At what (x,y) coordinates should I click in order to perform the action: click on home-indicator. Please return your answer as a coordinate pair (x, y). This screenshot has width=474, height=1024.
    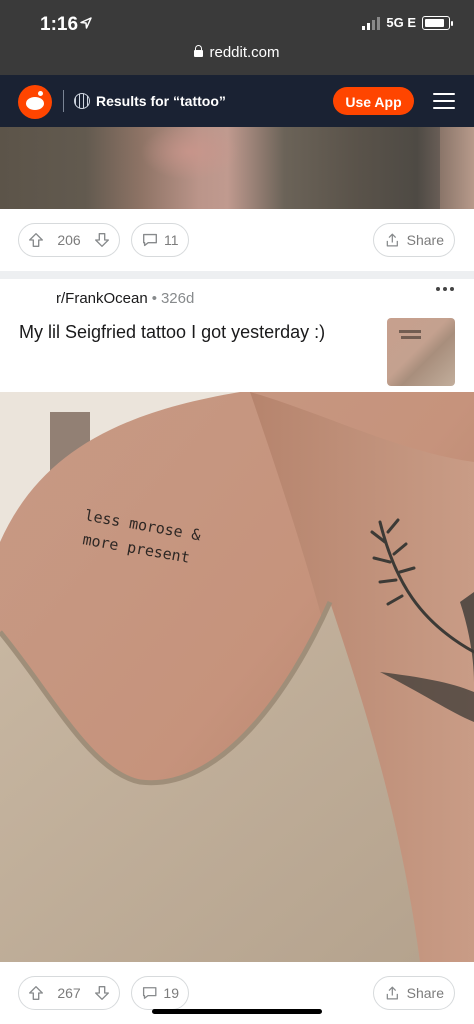
    Looking at the image, I should click on (237, 1011).